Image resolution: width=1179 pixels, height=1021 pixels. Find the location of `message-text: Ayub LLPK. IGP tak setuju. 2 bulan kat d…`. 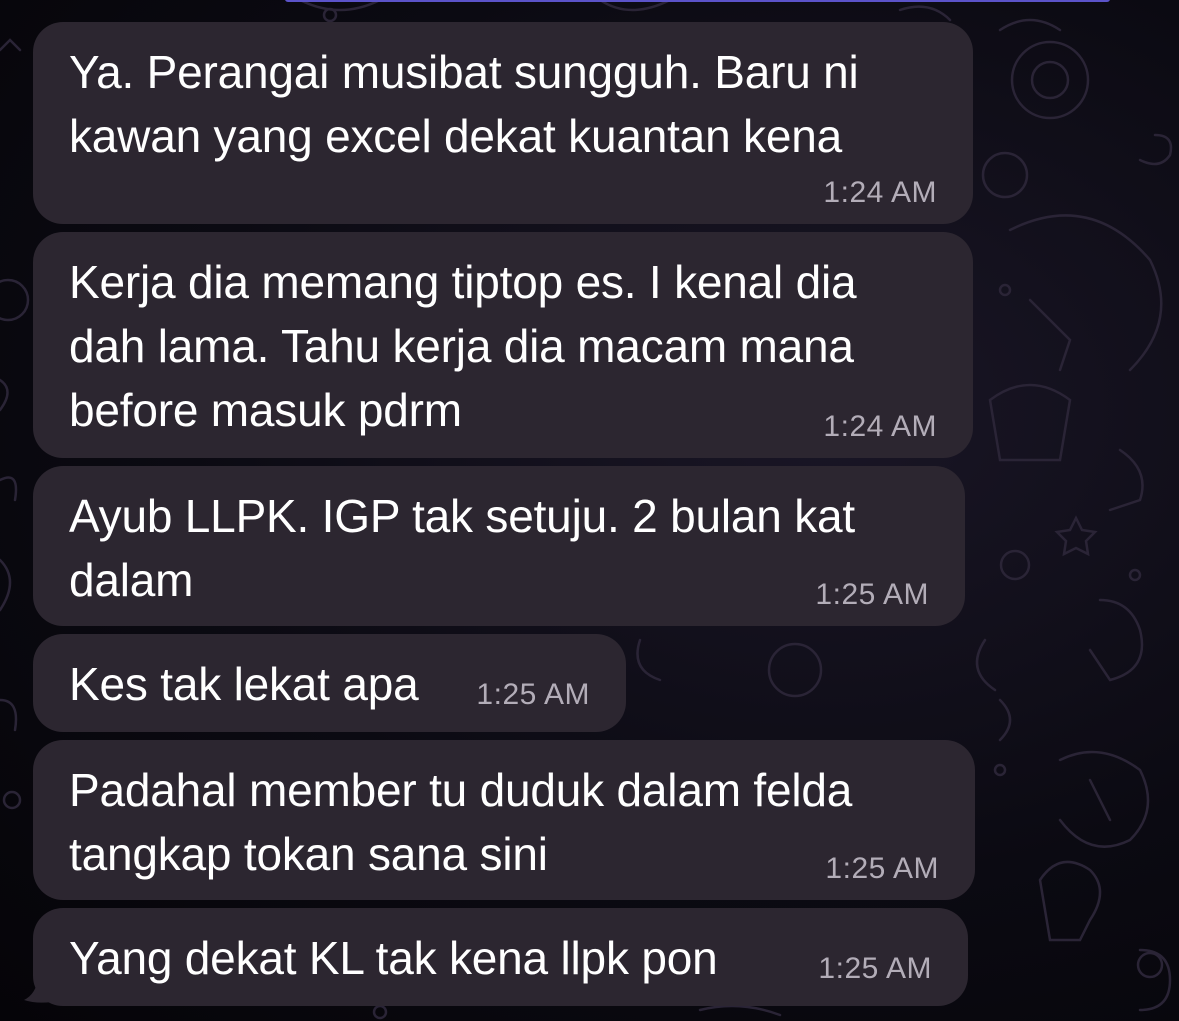

message-text: Ayub LLPK. IGP tak setuju. 2 bulan kat d… is located at coordinates (462, 548).